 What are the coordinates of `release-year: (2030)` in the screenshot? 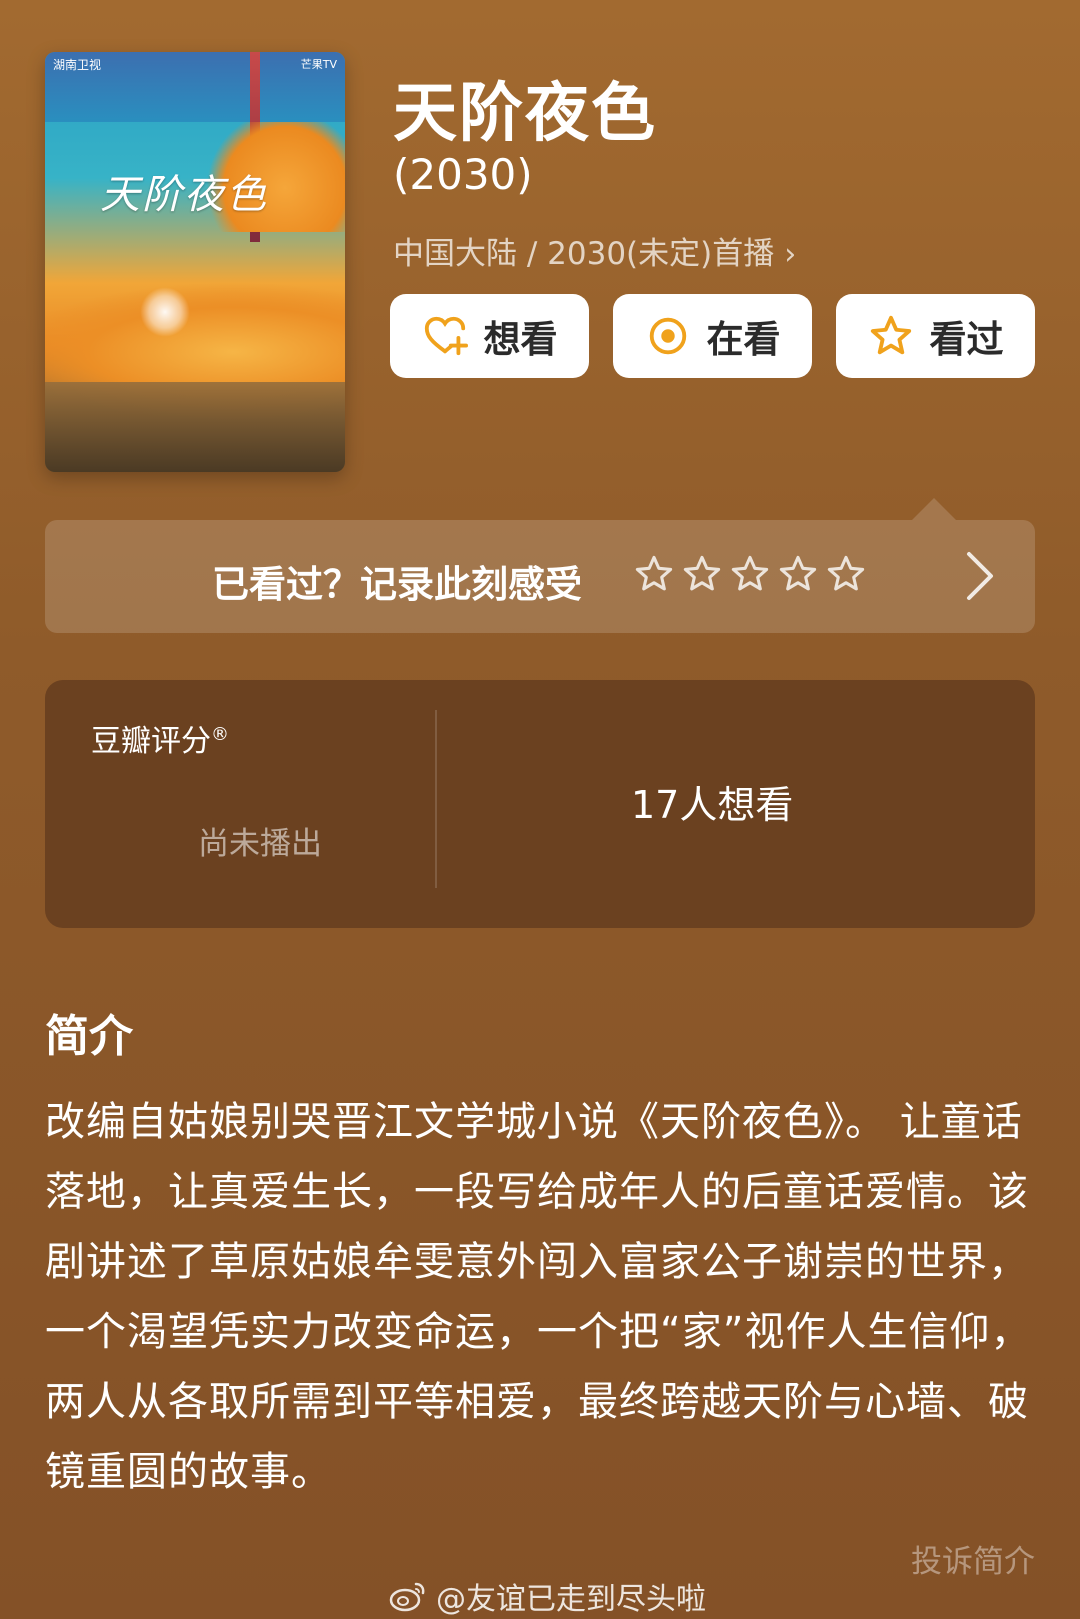 It's located at (463, 174).